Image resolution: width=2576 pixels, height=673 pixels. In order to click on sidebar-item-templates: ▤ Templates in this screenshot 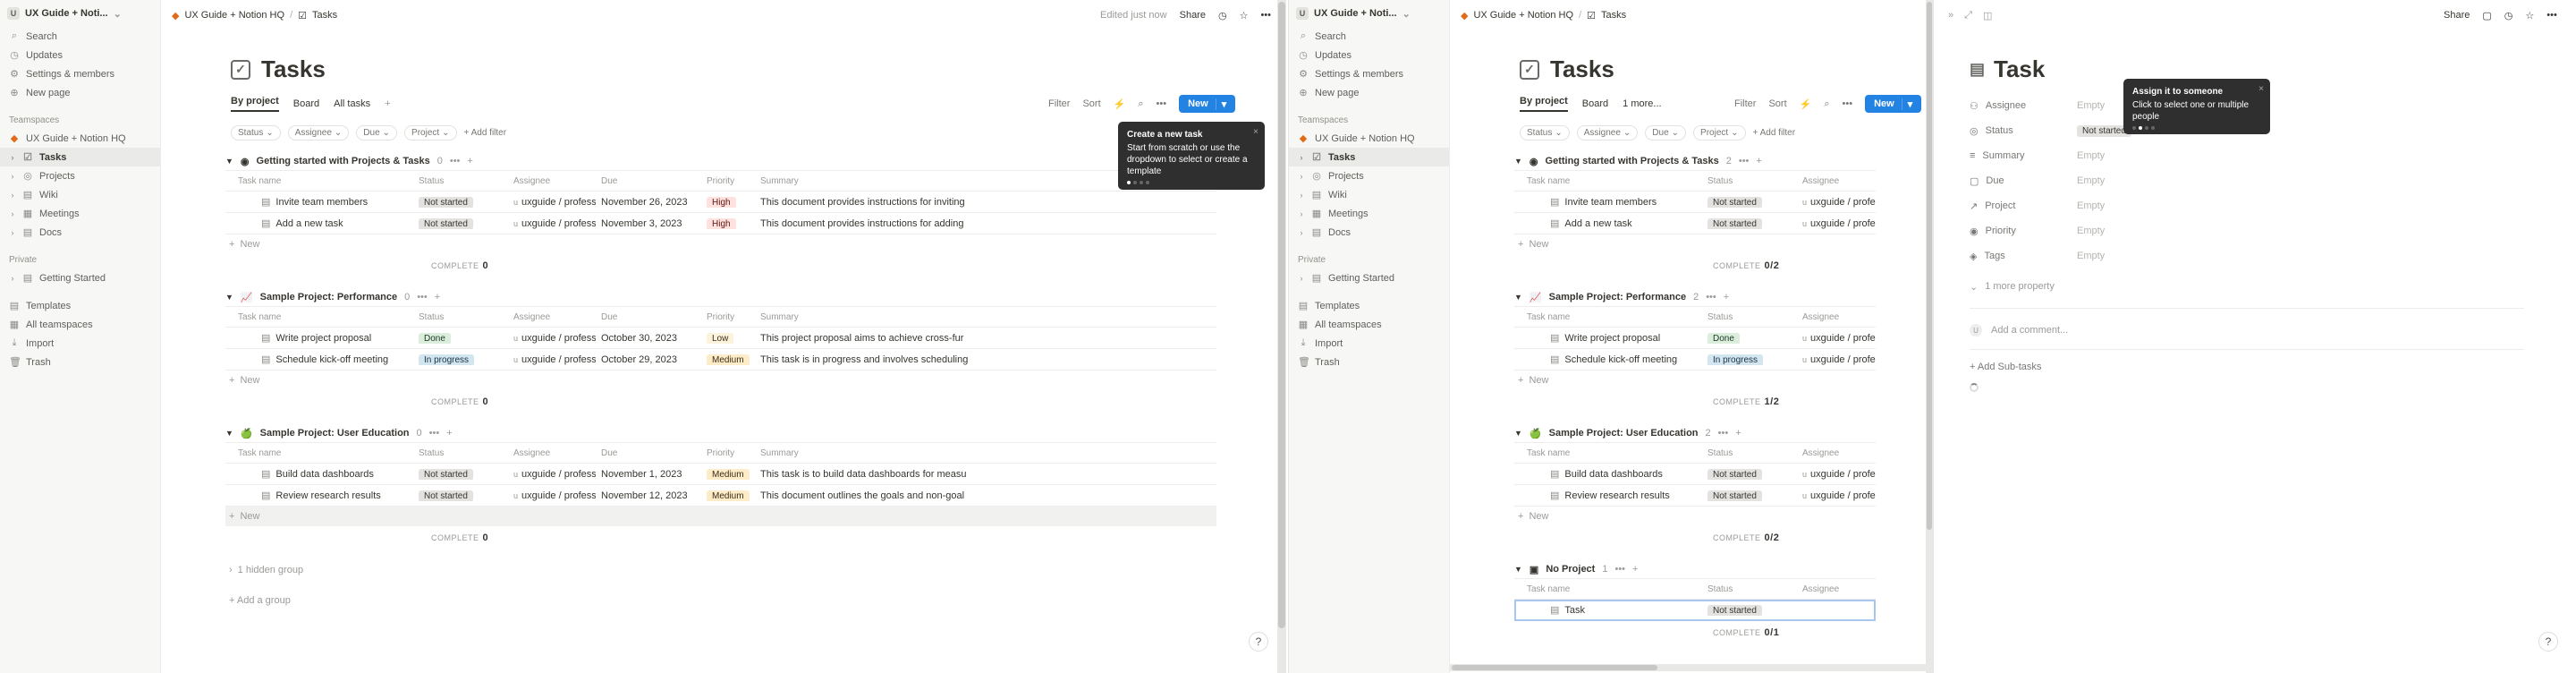, I will do `click(1369, 305)`.